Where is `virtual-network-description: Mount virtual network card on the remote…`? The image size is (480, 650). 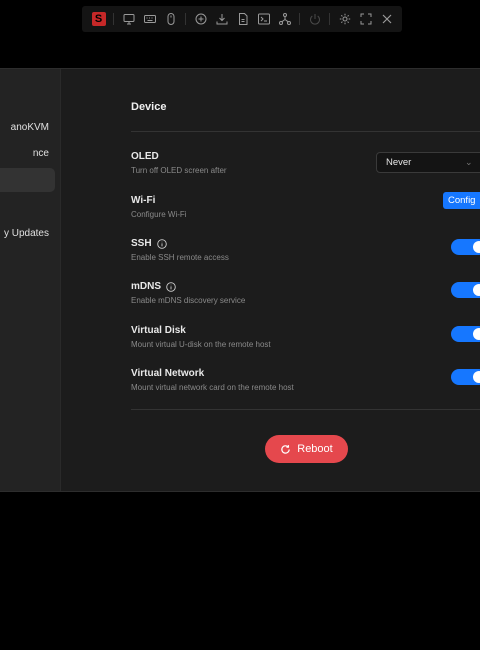 virtual-network-description: Mount virtual network card on the remote… is located at coordinates (212, 387).